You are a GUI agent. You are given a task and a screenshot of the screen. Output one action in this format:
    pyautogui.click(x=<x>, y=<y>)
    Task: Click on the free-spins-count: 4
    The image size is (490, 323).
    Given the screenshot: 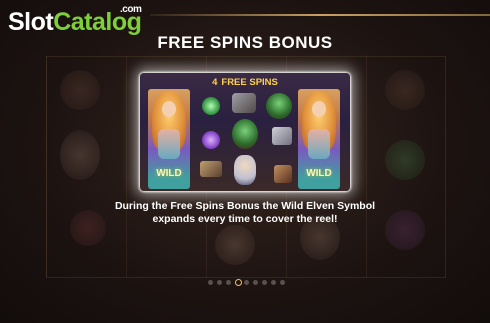 What is the action you would take?
    pyautogui.click(x=215, y=82)
    